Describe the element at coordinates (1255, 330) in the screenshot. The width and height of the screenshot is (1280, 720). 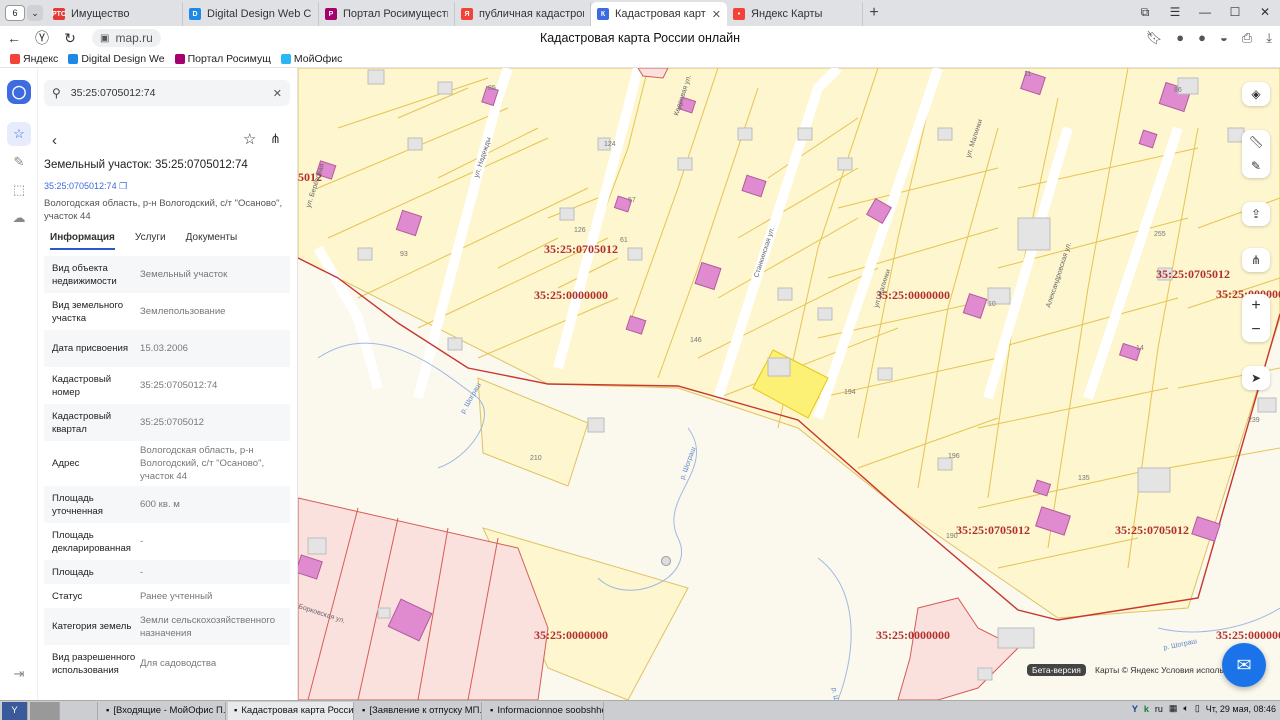
I see `zoom-out-icon: −` at that location.